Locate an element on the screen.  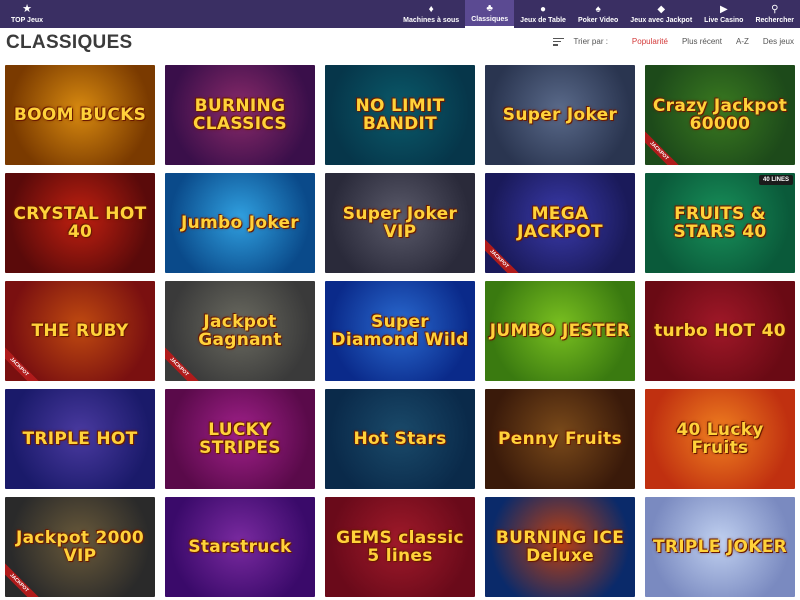
sort-option-popularite: Popularité is located at coordinates (650, 41).